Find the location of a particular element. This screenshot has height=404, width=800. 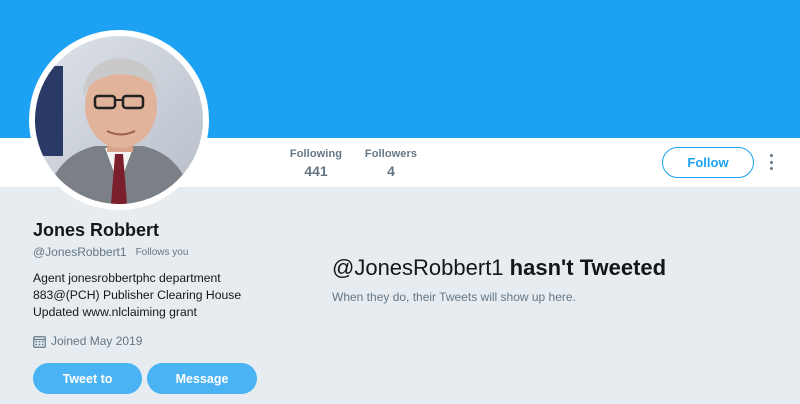

following-label: Following is located at coordinates (316, 154).